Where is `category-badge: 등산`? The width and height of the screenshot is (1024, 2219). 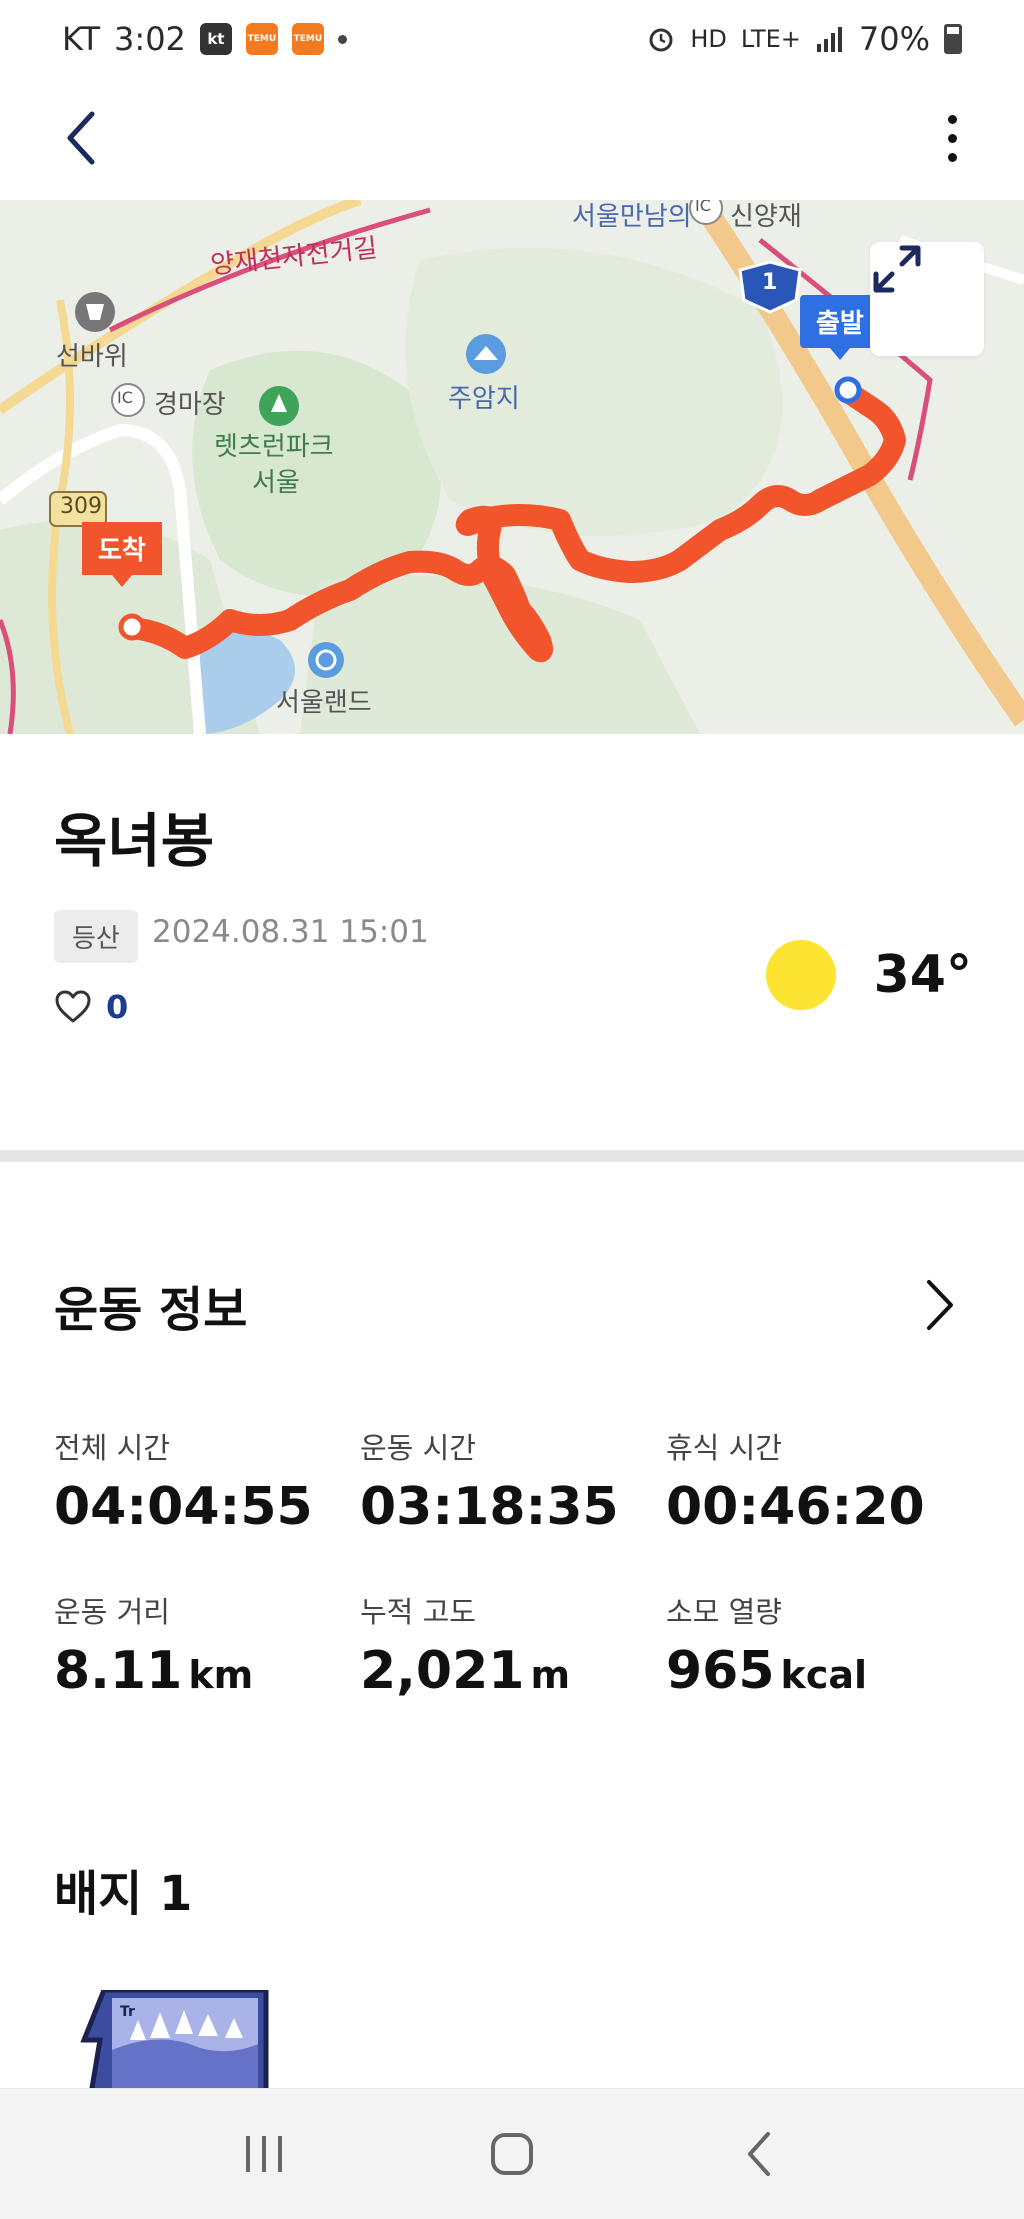
category-badge: 등산 is located at coordinates (96, 936).